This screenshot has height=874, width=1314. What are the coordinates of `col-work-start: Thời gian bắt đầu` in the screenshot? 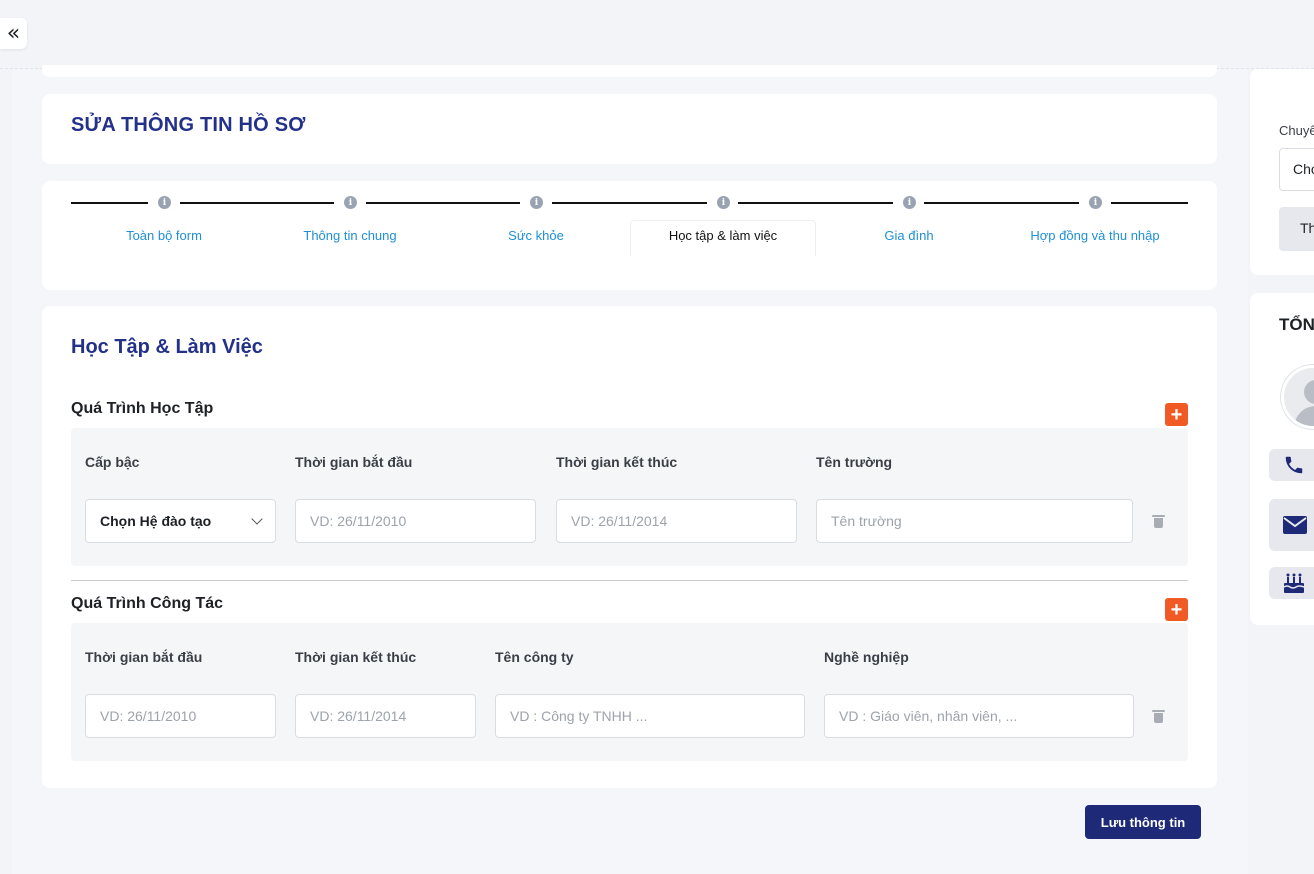 It's located at (144, 657).